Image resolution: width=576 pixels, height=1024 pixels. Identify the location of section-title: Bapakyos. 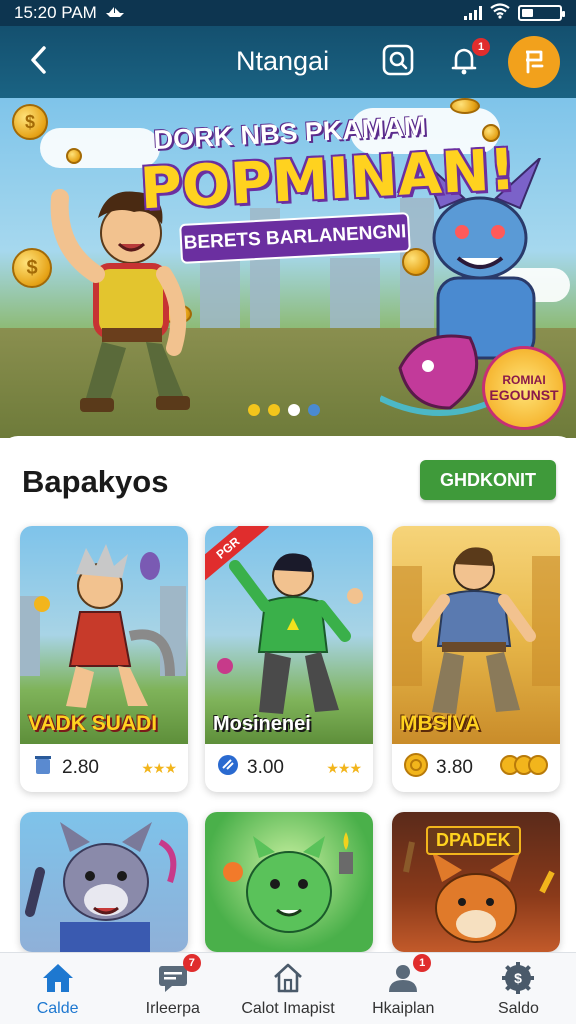
(95, 481).